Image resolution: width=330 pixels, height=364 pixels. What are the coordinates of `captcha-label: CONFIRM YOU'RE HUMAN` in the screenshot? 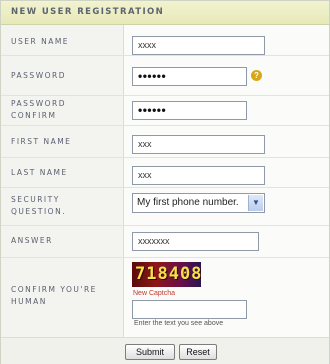 It's located at (54, 295).